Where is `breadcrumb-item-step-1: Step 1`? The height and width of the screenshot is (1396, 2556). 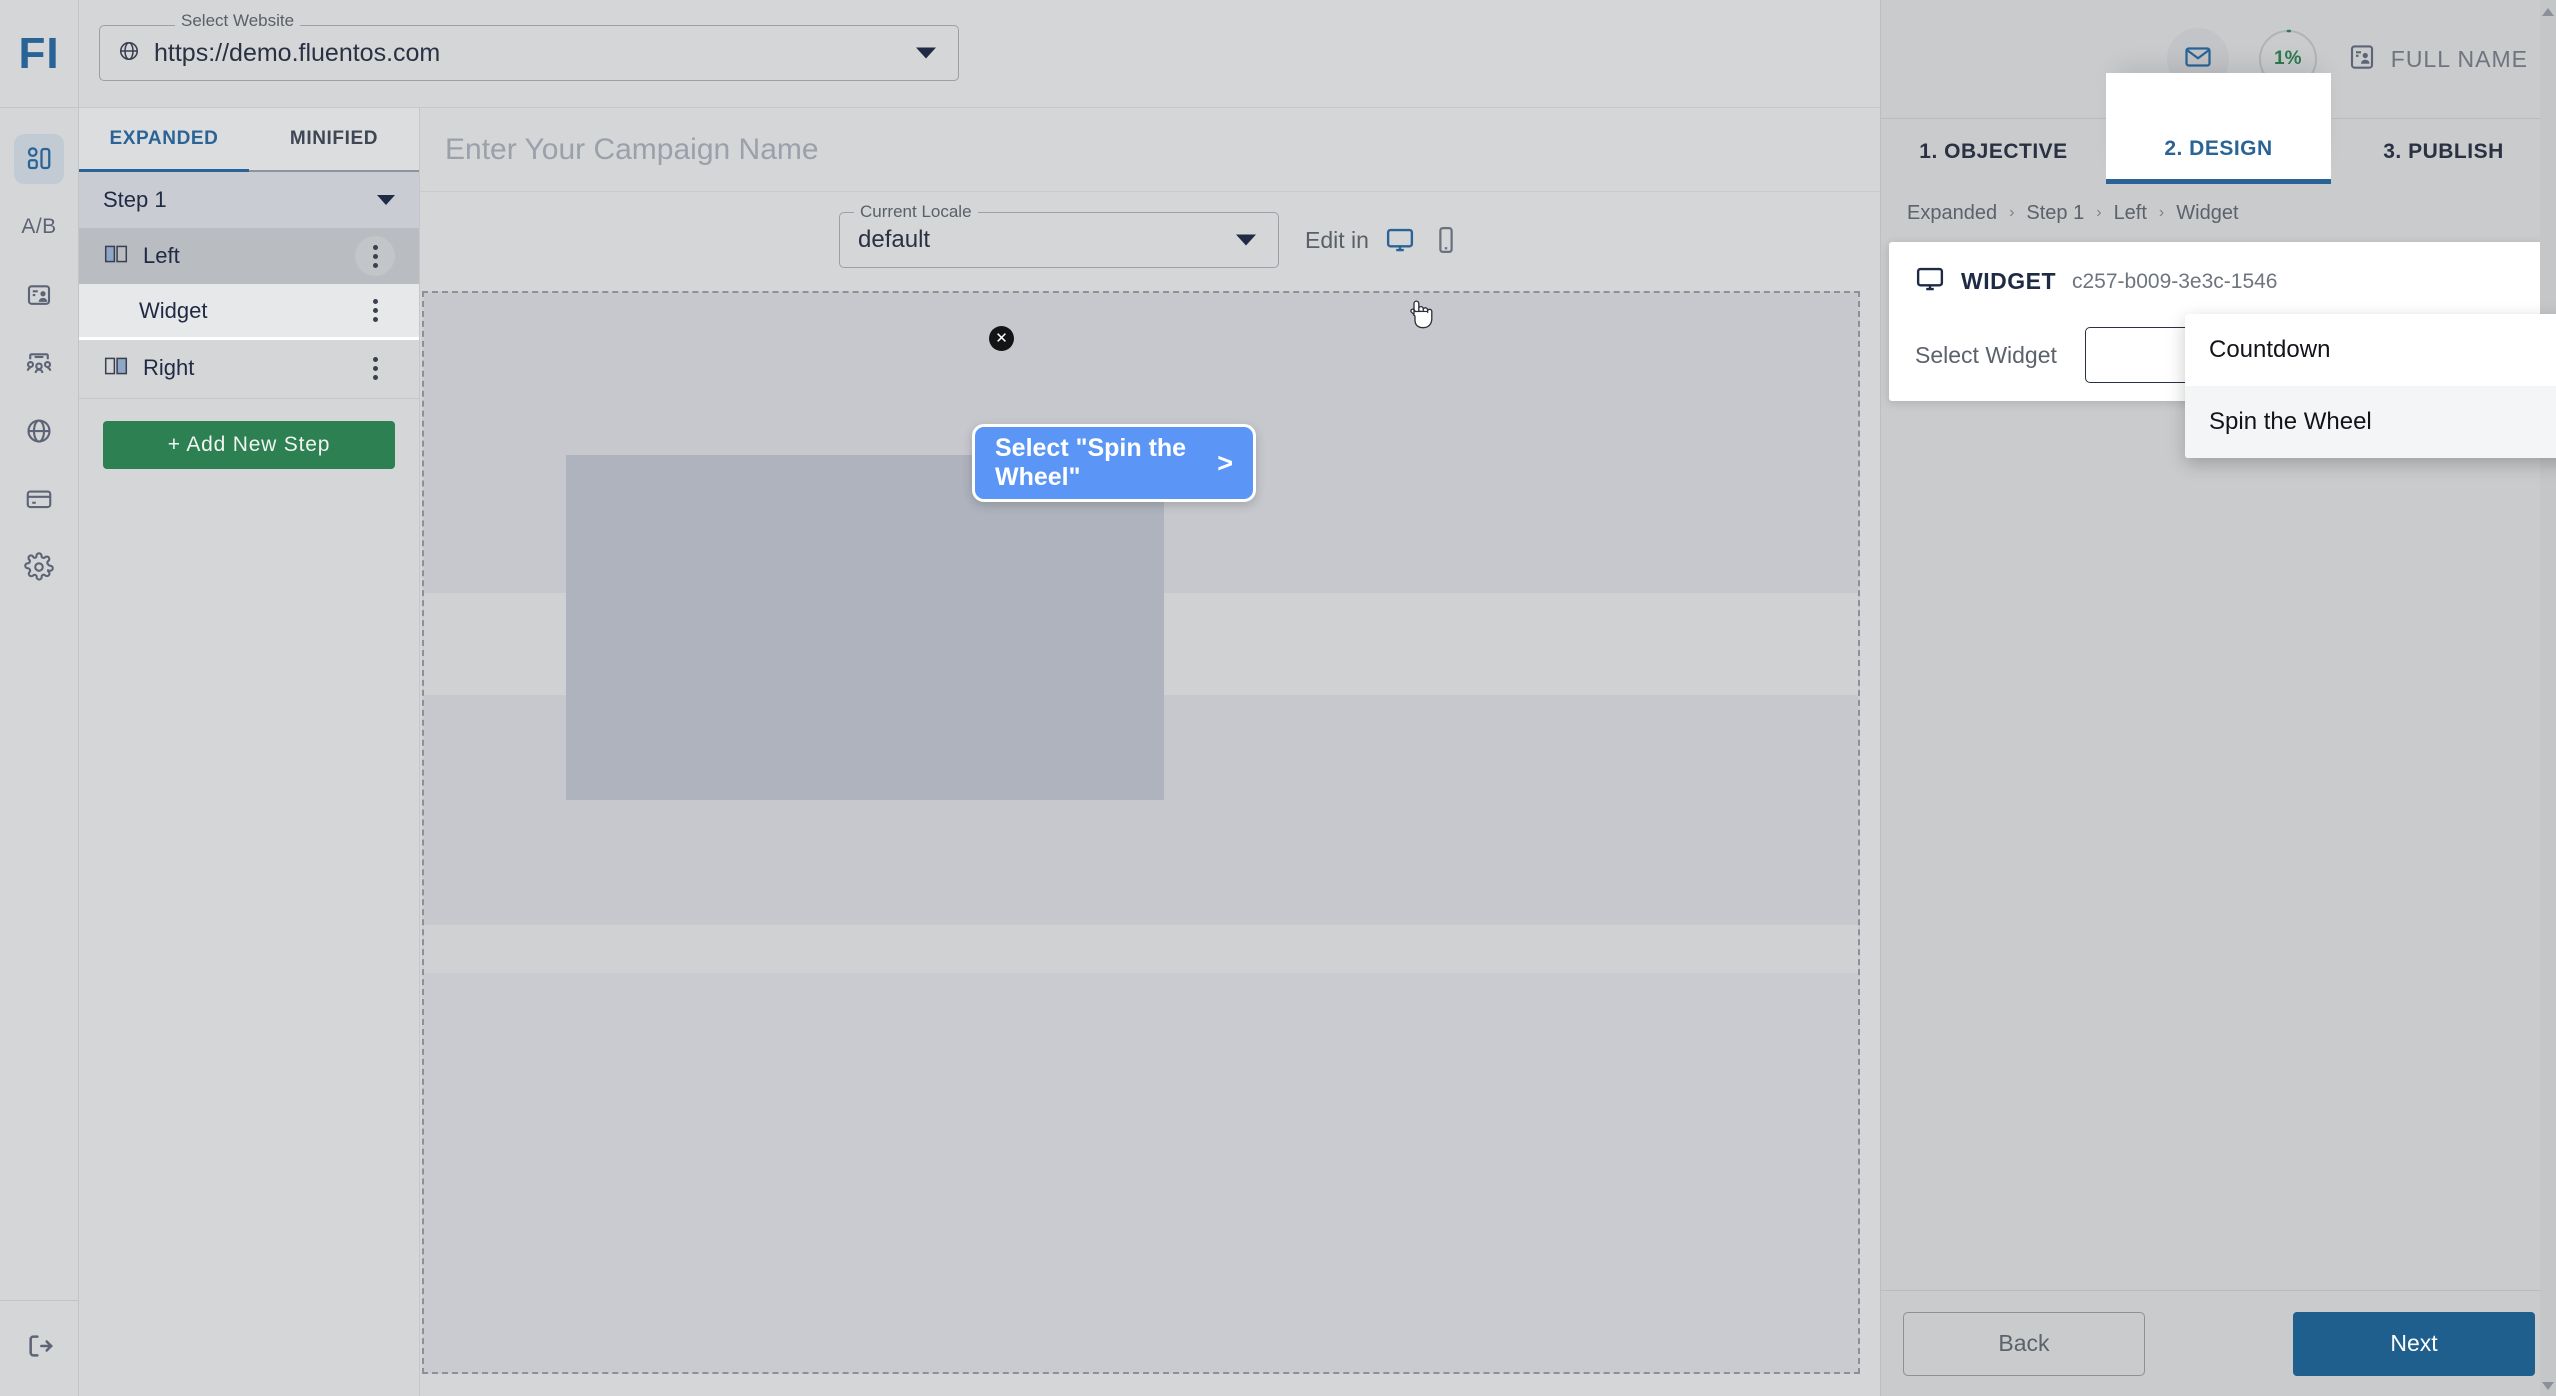
breadcrumb-item-step-1: Step 1 is located at coordinates (2055, 213).